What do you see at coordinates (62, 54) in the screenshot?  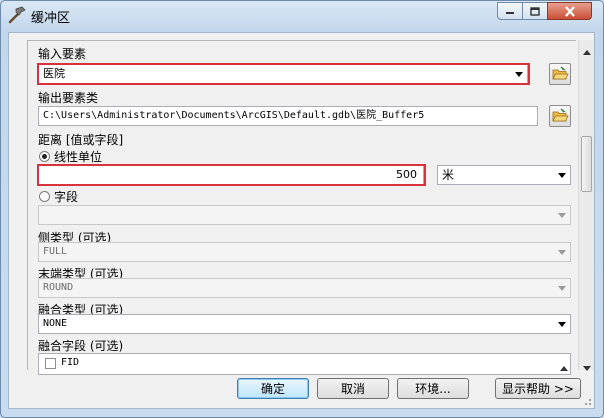 I see `input-features-label: 输入要素` at bounding box center [62, 54].